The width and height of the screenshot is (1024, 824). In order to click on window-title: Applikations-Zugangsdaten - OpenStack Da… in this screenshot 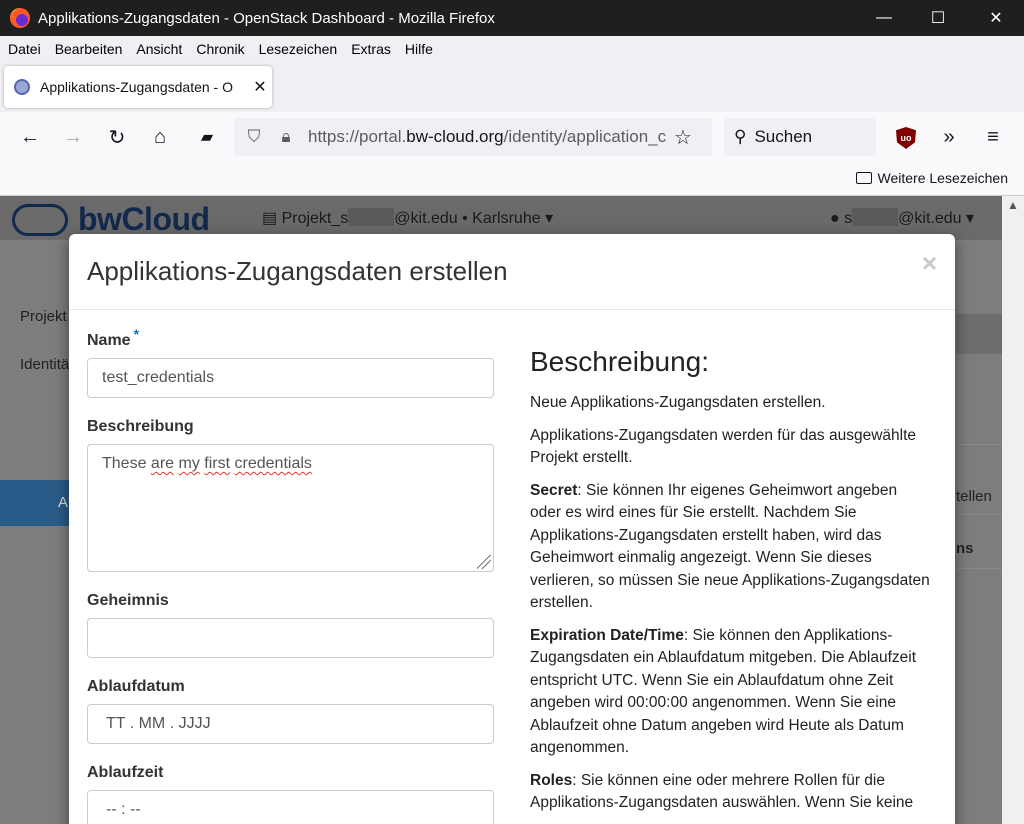, I will do `click(266, 18)`.